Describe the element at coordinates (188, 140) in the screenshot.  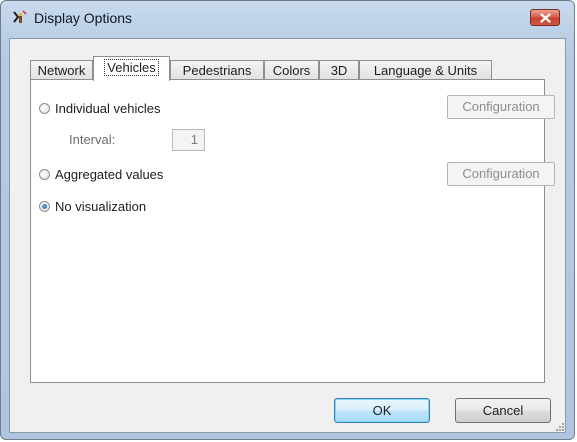
I see `interval-input: 1` at that location.